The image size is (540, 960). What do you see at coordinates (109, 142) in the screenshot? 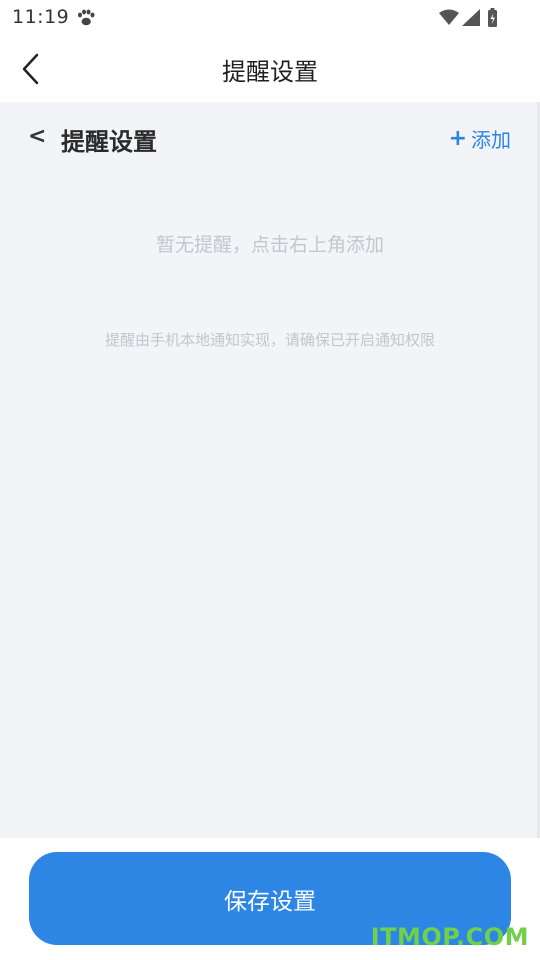
I see `section-title: 提醒设置` at bounding box center [109, 142].